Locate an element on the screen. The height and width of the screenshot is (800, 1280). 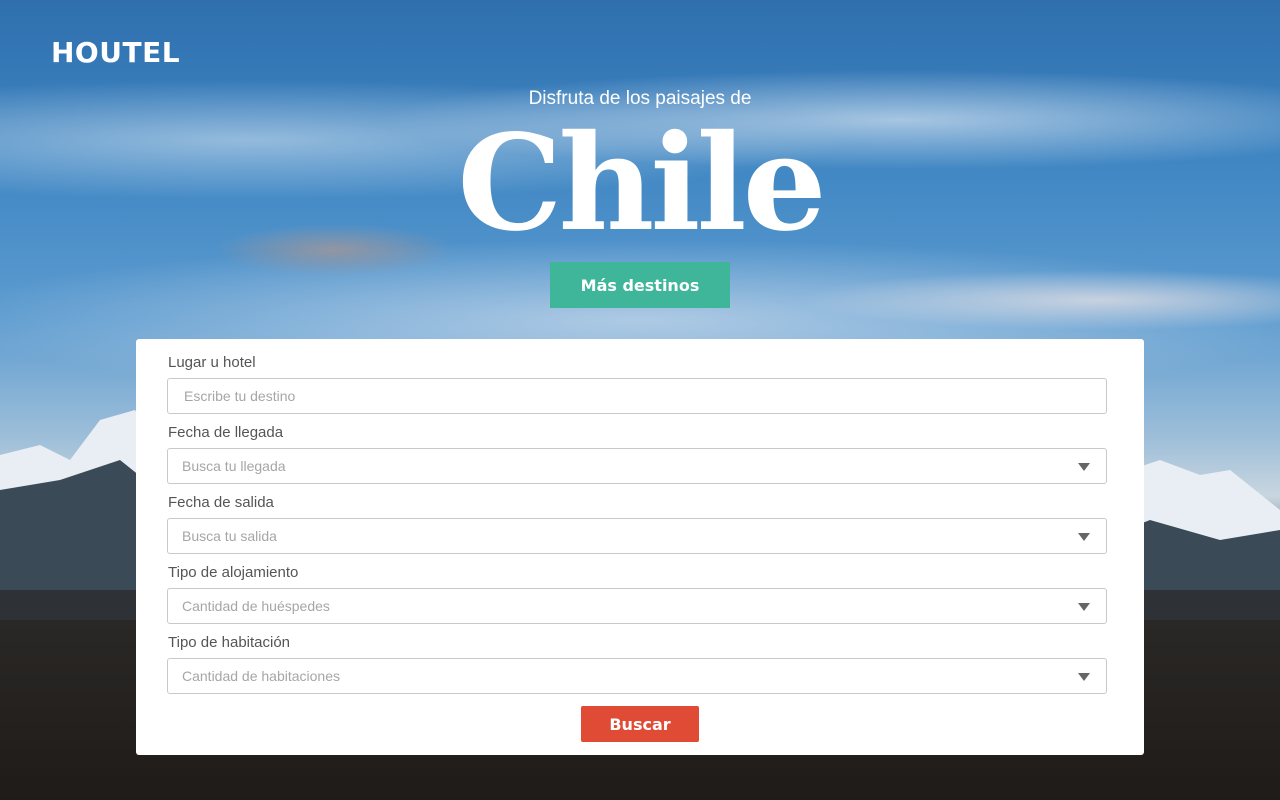
arrival-select-value: Busca tu llegada is located at coordinates (234, 466).